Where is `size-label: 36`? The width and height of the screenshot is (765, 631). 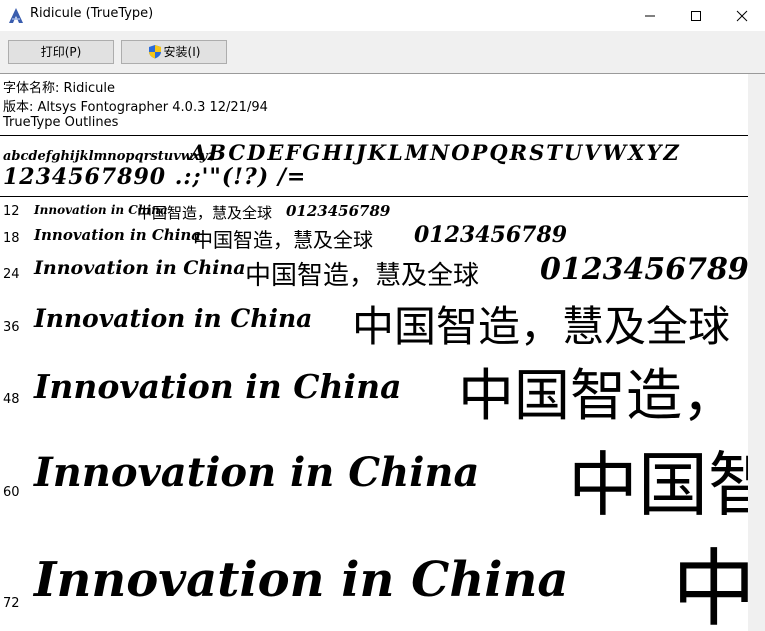 size-label: 36 is located at coordinates (11, 327).